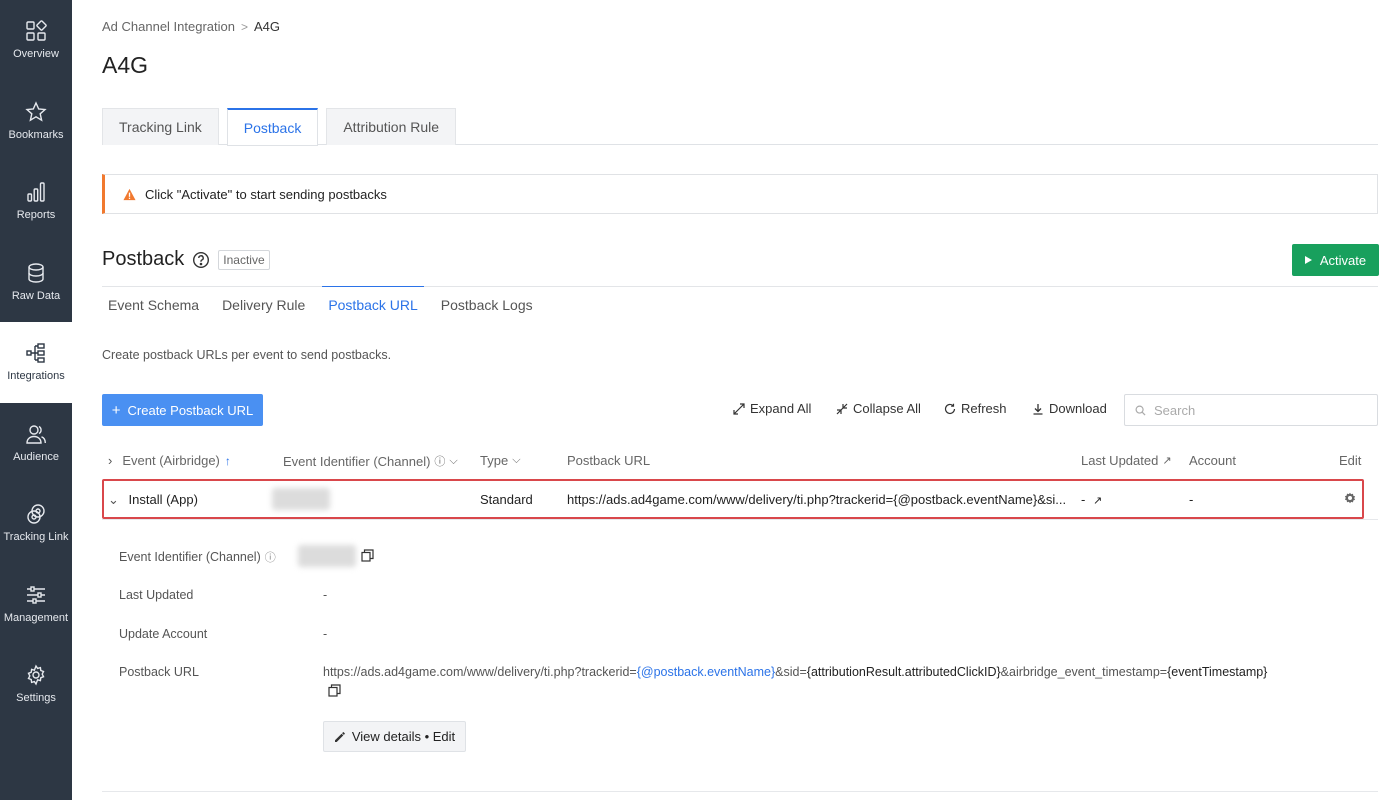 The width and height of the screenshot is (1400, 800). I want to click on header-identifier-label: Event Identifier (Channel), so click(357, 461).